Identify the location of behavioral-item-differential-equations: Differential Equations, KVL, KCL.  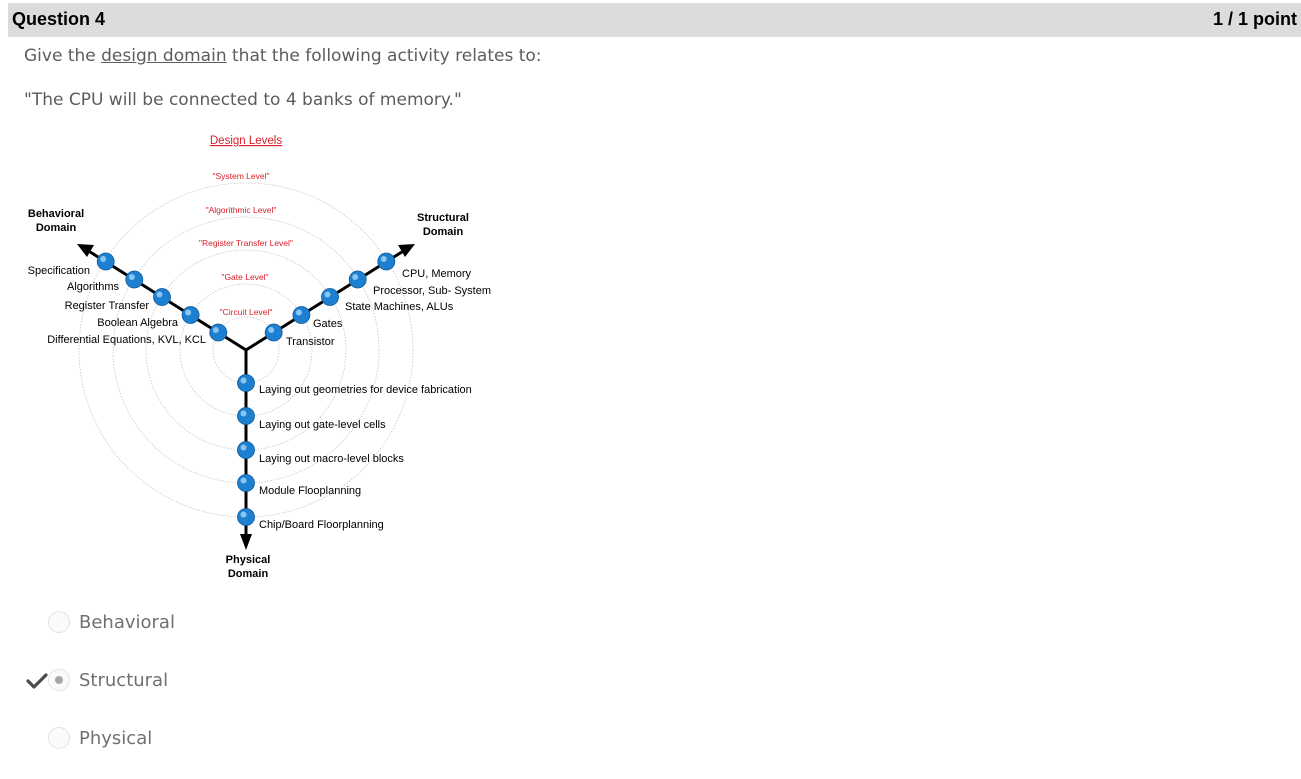
(126, 340).